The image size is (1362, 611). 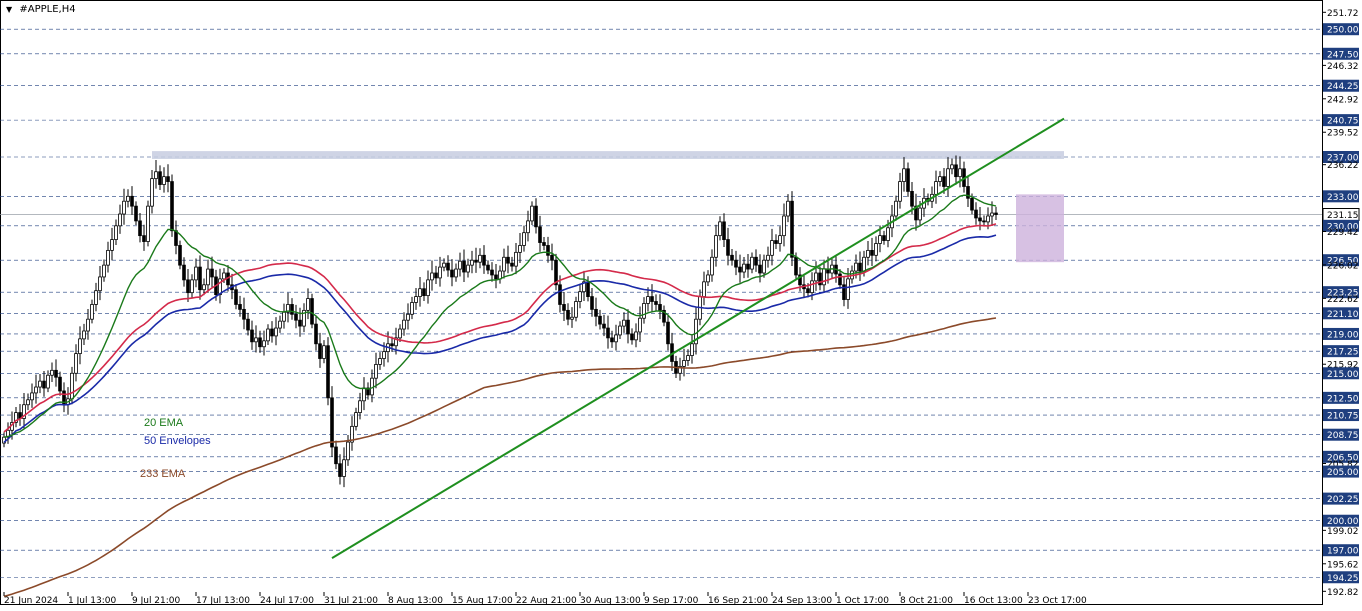 I want to click on y-tick-label: 197.00, so click(x=1343, y=552).